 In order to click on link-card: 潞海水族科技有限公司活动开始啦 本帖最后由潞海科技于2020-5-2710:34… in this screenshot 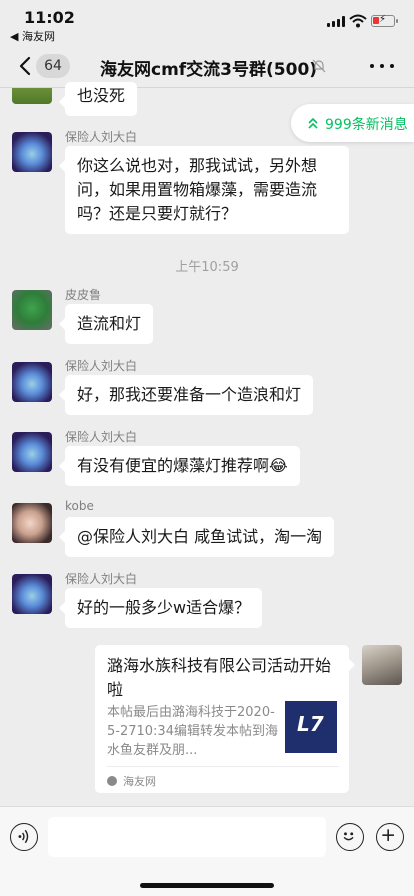, I will do `click(225, 719)`.